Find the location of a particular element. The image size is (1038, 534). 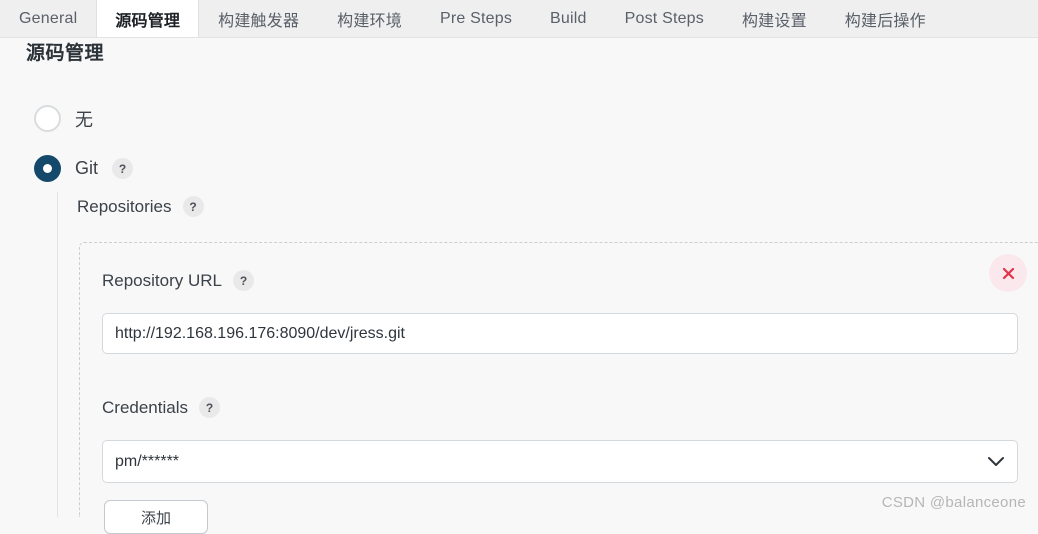

tab-label: General is located at coordinates (48, 18).